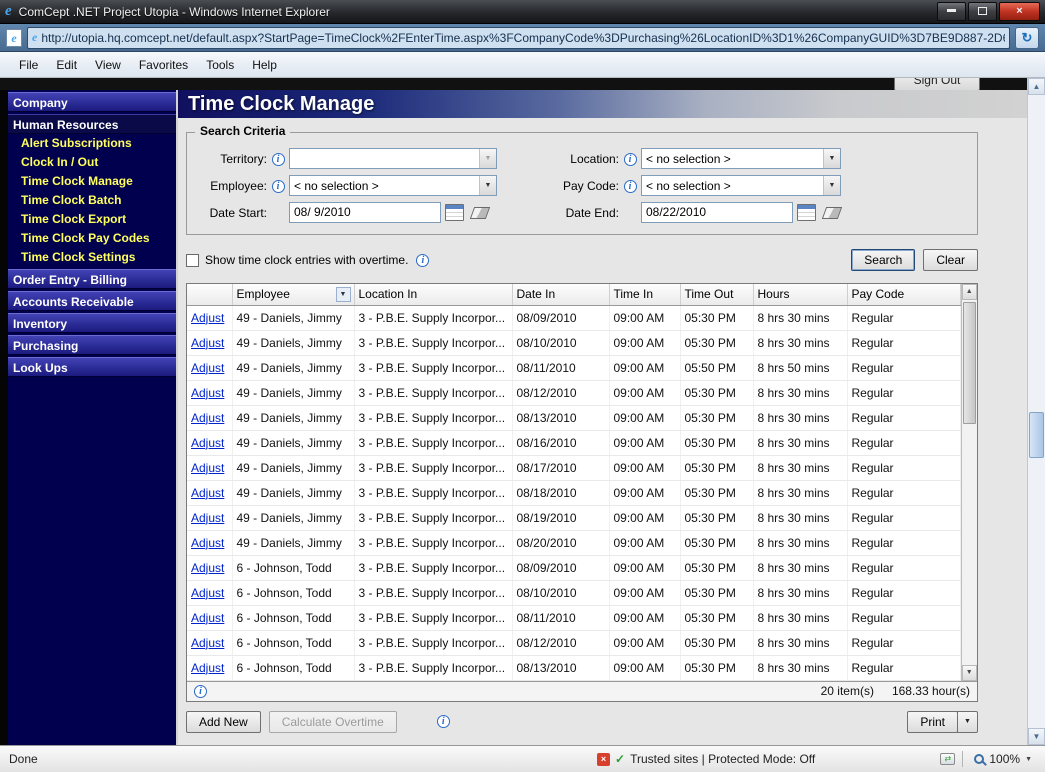  I want to click on items-count: 20 item(s), so click(847, 691).